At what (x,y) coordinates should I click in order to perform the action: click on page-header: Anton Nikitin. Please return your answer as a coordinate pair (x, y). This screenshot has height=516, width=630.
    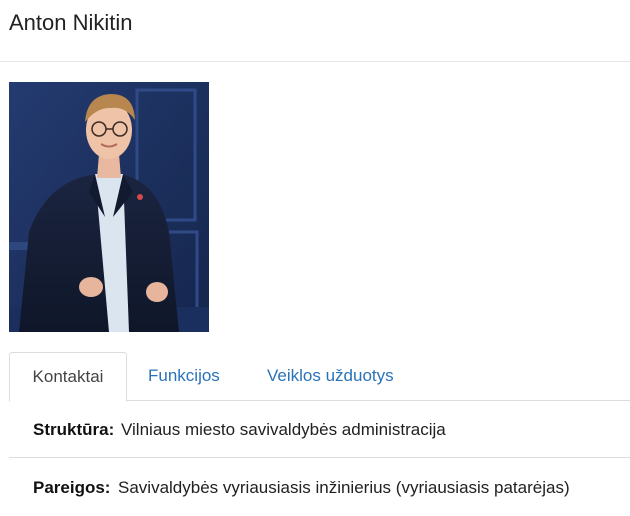
    Looking at the image, I should click on (315, 31).